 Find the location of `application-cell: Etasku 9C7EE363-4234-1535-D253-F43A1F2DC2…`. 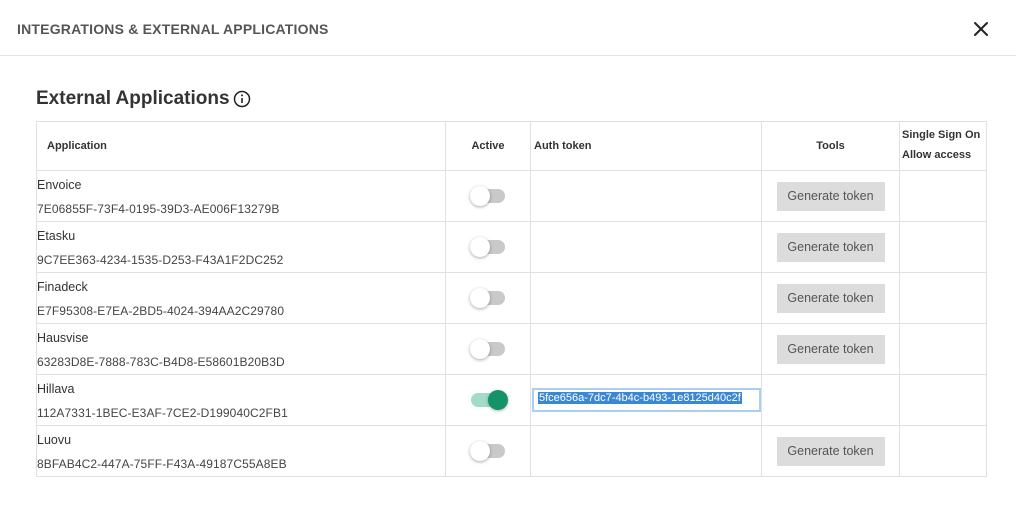

application-cell: Etasku 9C7EE363-4234-1535-D253-F43A1F2DC2… is located at coordinates (241, 247).